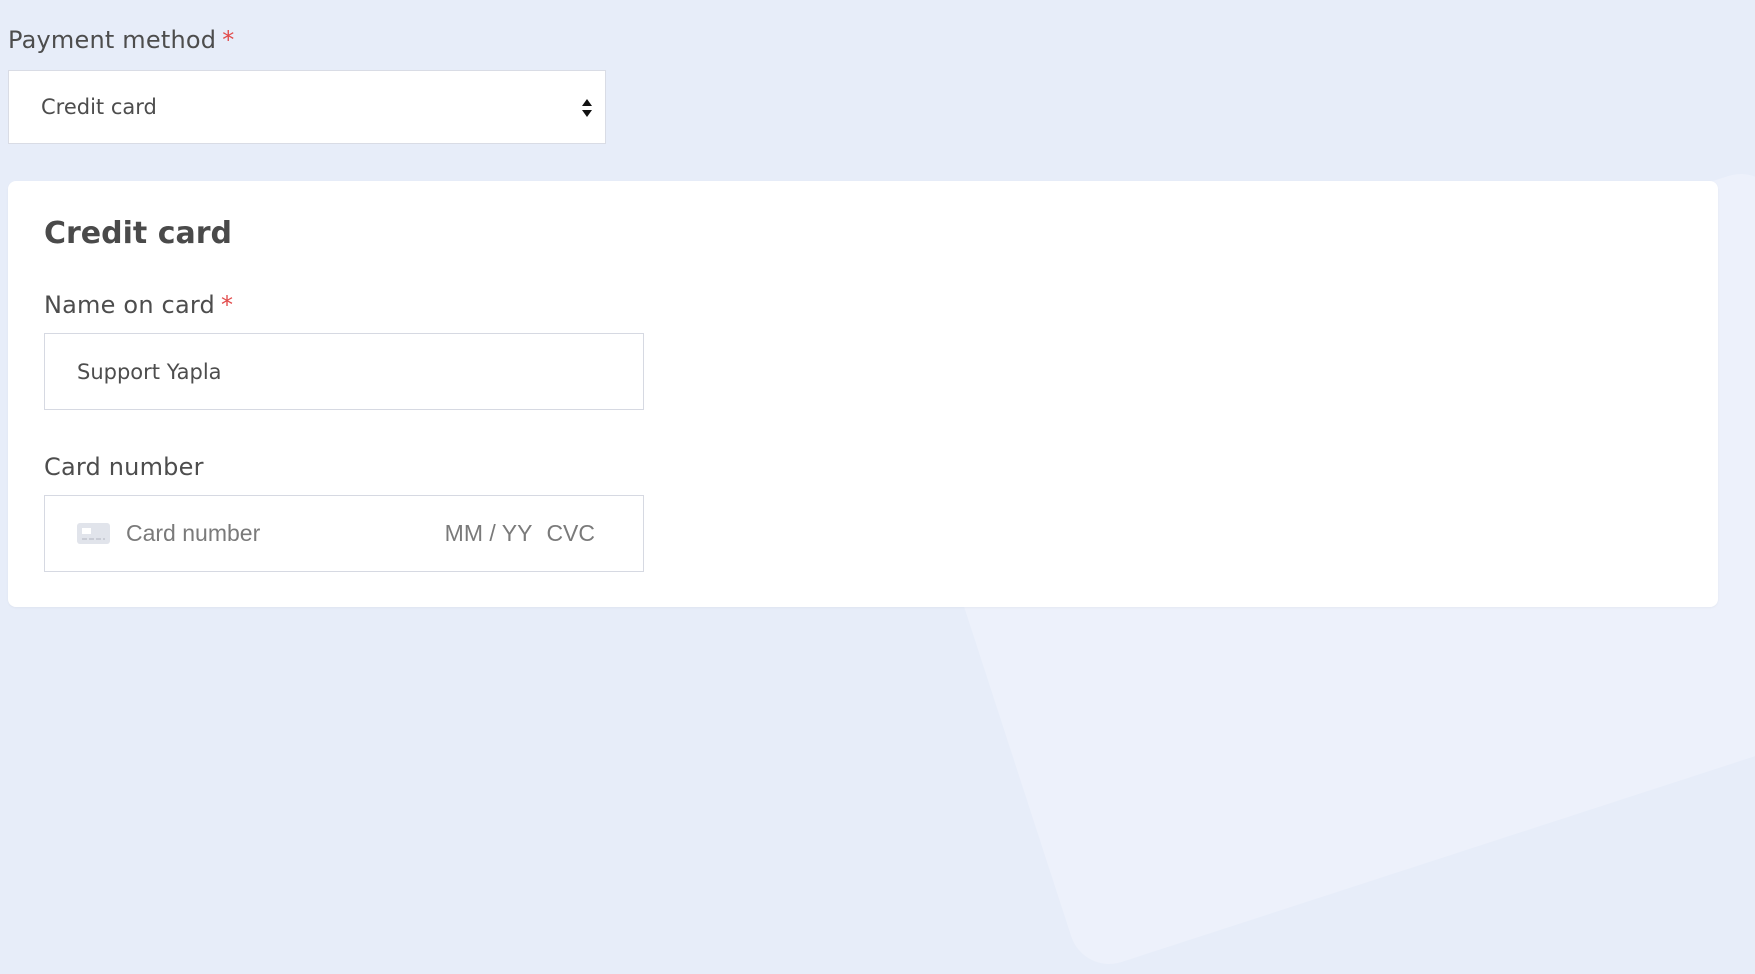 This screenshot has width=1755, height=974. I want to click on card-number-input: Card number MM / YY CVC, so click(344, 533).